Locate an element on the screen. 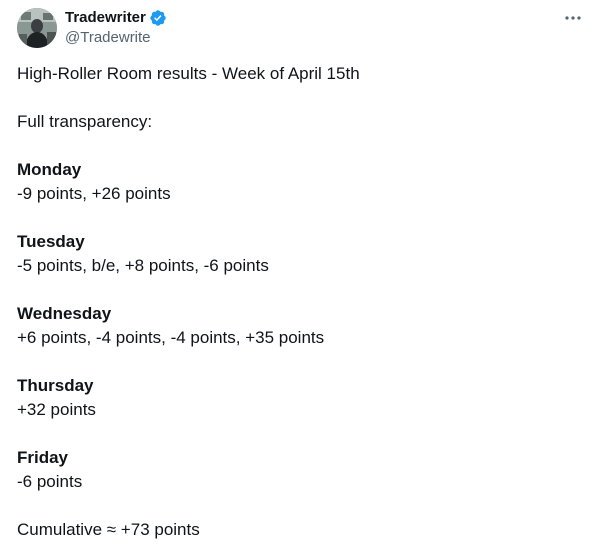  handle: @Tradewrite is located at coordinates (116, 38).